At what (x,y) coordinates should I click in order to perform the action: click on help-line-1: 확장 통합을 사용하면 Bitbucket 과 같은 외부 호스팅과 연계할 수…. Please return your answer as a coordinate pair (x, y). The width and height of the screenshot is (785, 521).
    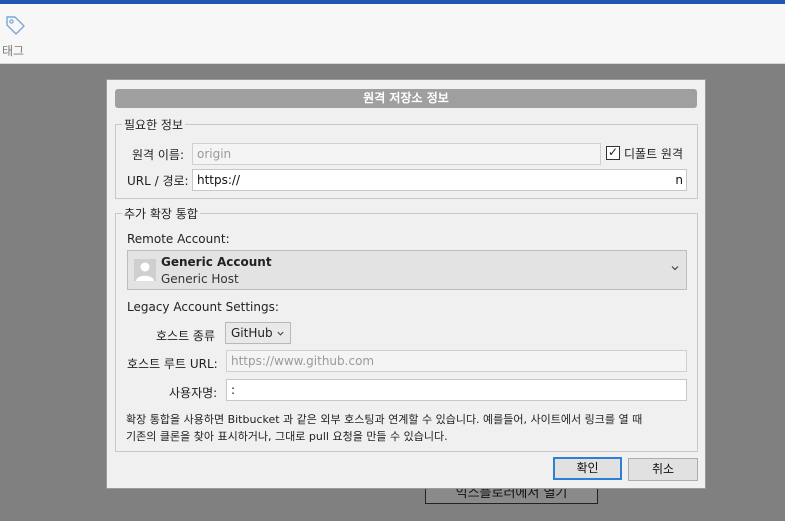
    Looking at the image, I should click on (384, 419).